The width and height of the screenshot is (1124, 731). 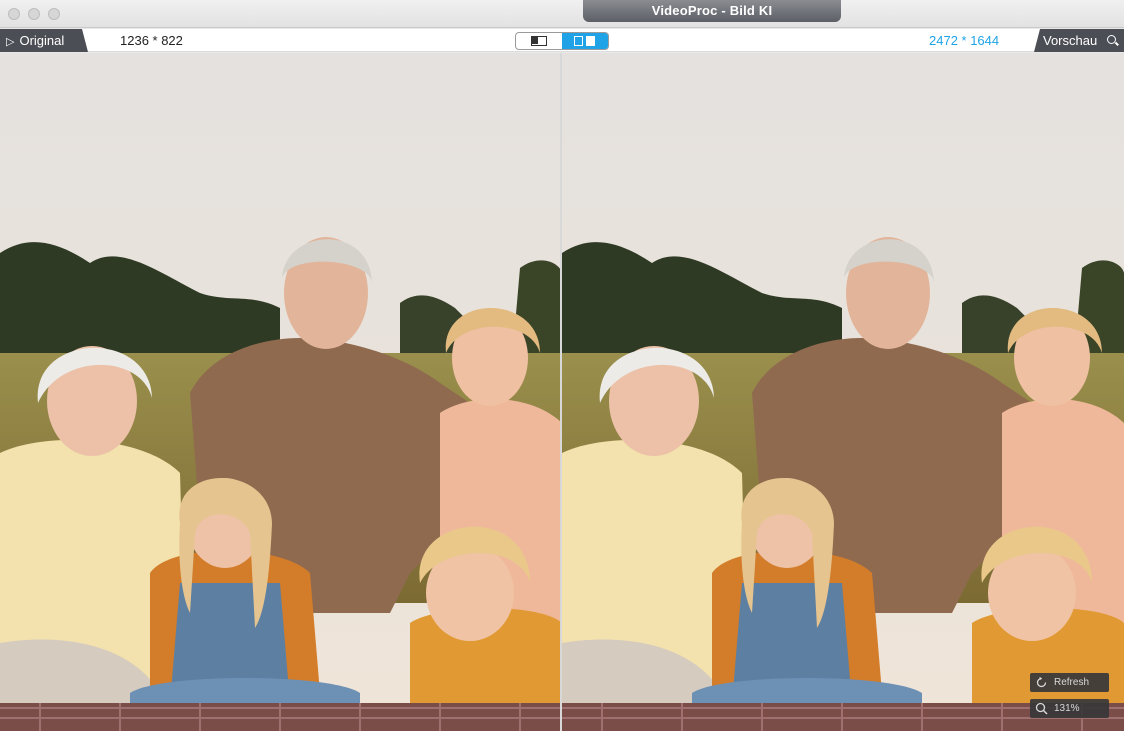 I want to click on preview-label: Vorschau, so click(x=1070, y=40).